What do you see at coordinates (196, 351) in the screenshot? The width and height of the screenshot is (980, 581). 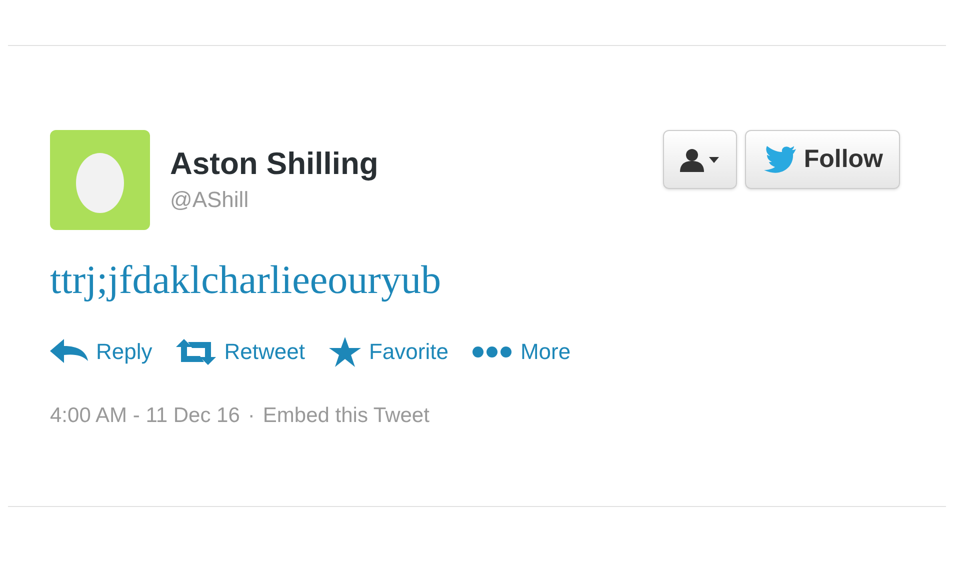 I see `retweet-icon` at bounding box center [196, 351].